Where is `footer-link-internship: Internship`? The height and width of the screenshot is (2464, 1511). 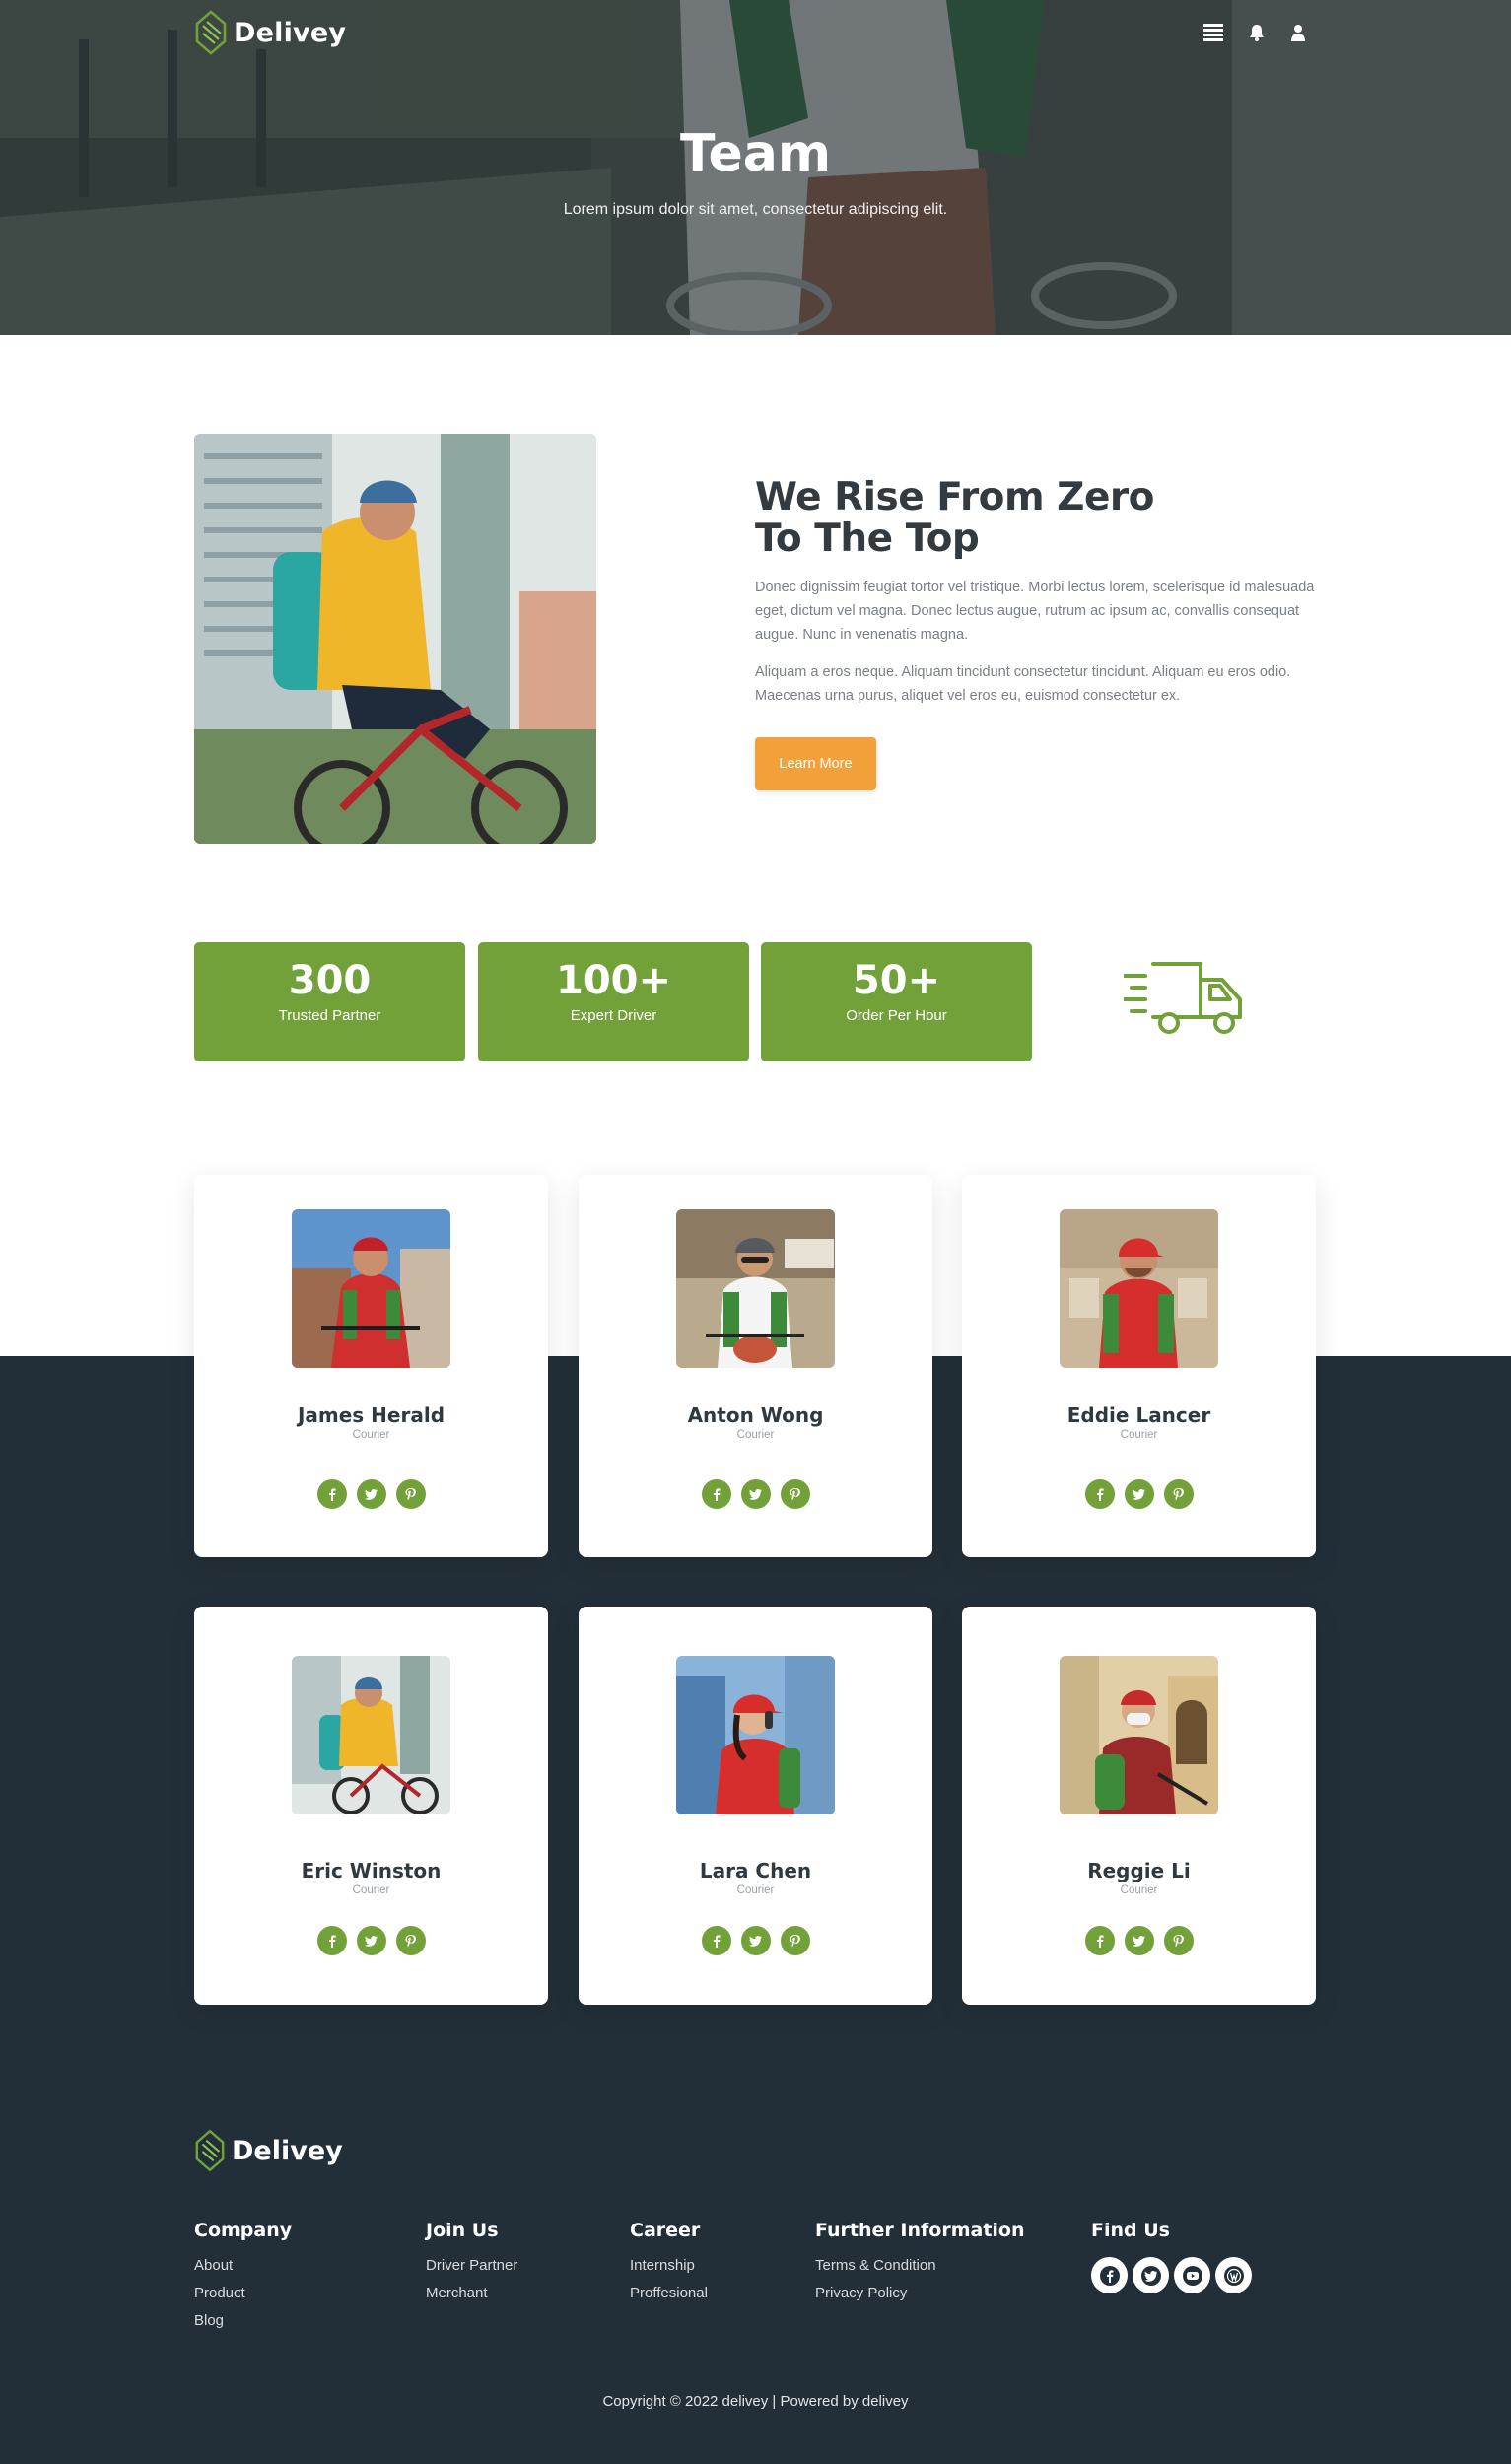 footer-link-internship: Internship is located at coordinates (669, 2265).